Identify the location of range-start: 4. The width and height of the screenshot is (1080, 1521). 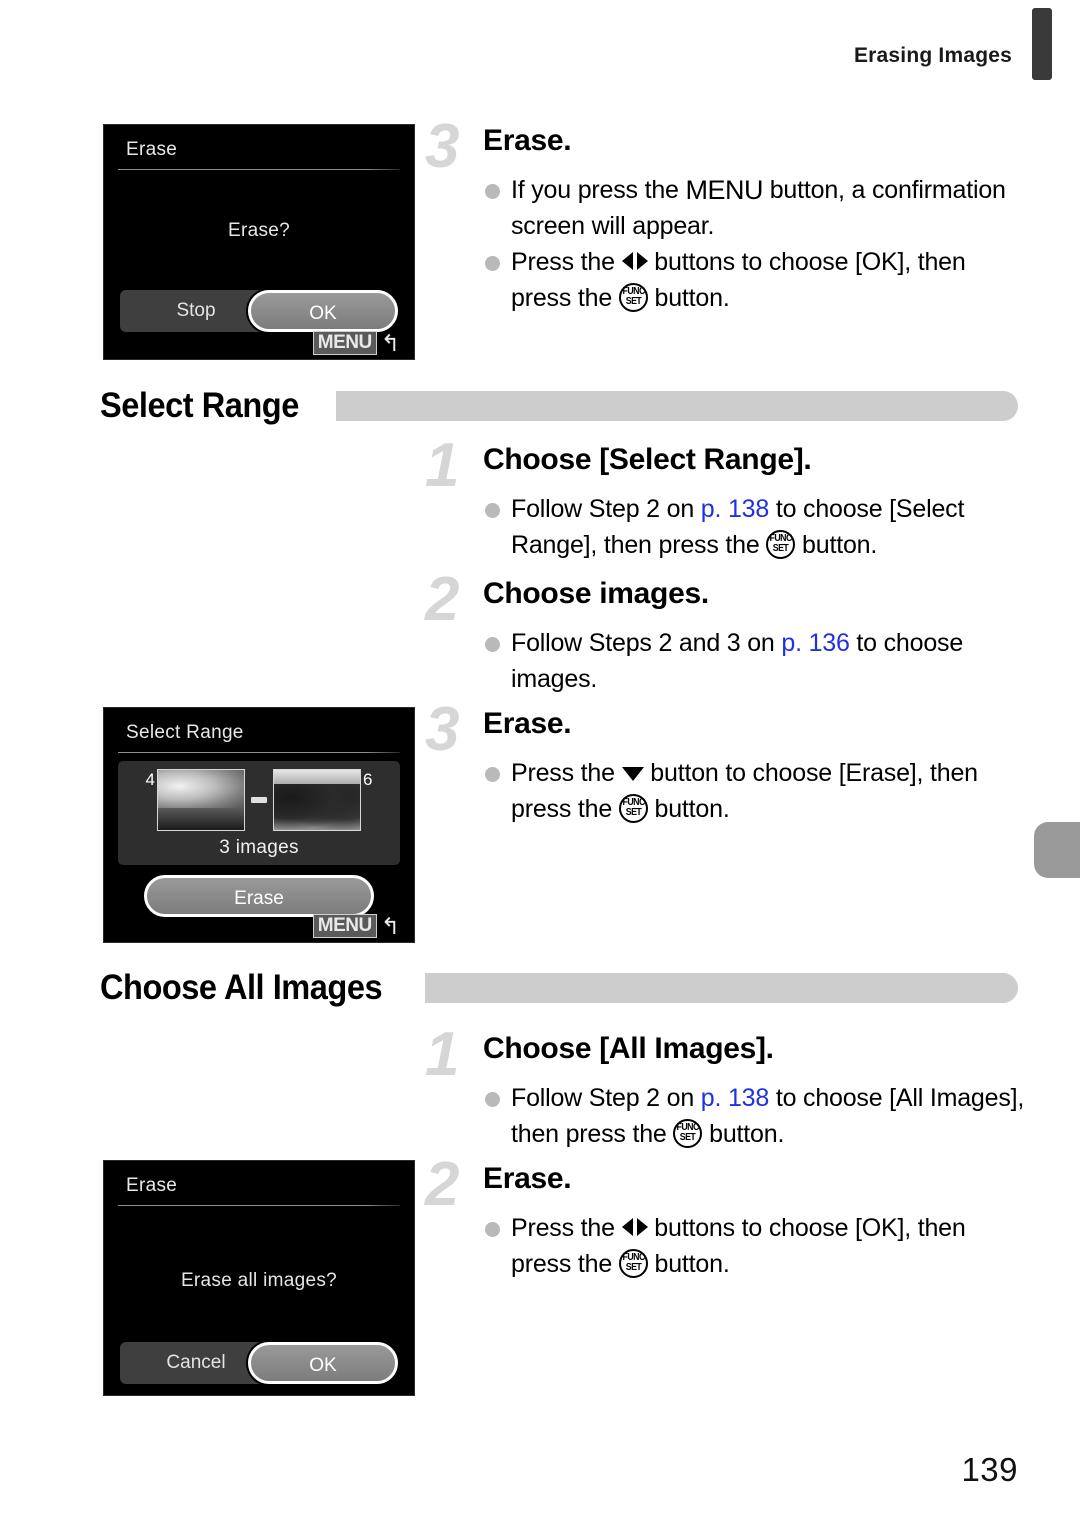
(194, 800).